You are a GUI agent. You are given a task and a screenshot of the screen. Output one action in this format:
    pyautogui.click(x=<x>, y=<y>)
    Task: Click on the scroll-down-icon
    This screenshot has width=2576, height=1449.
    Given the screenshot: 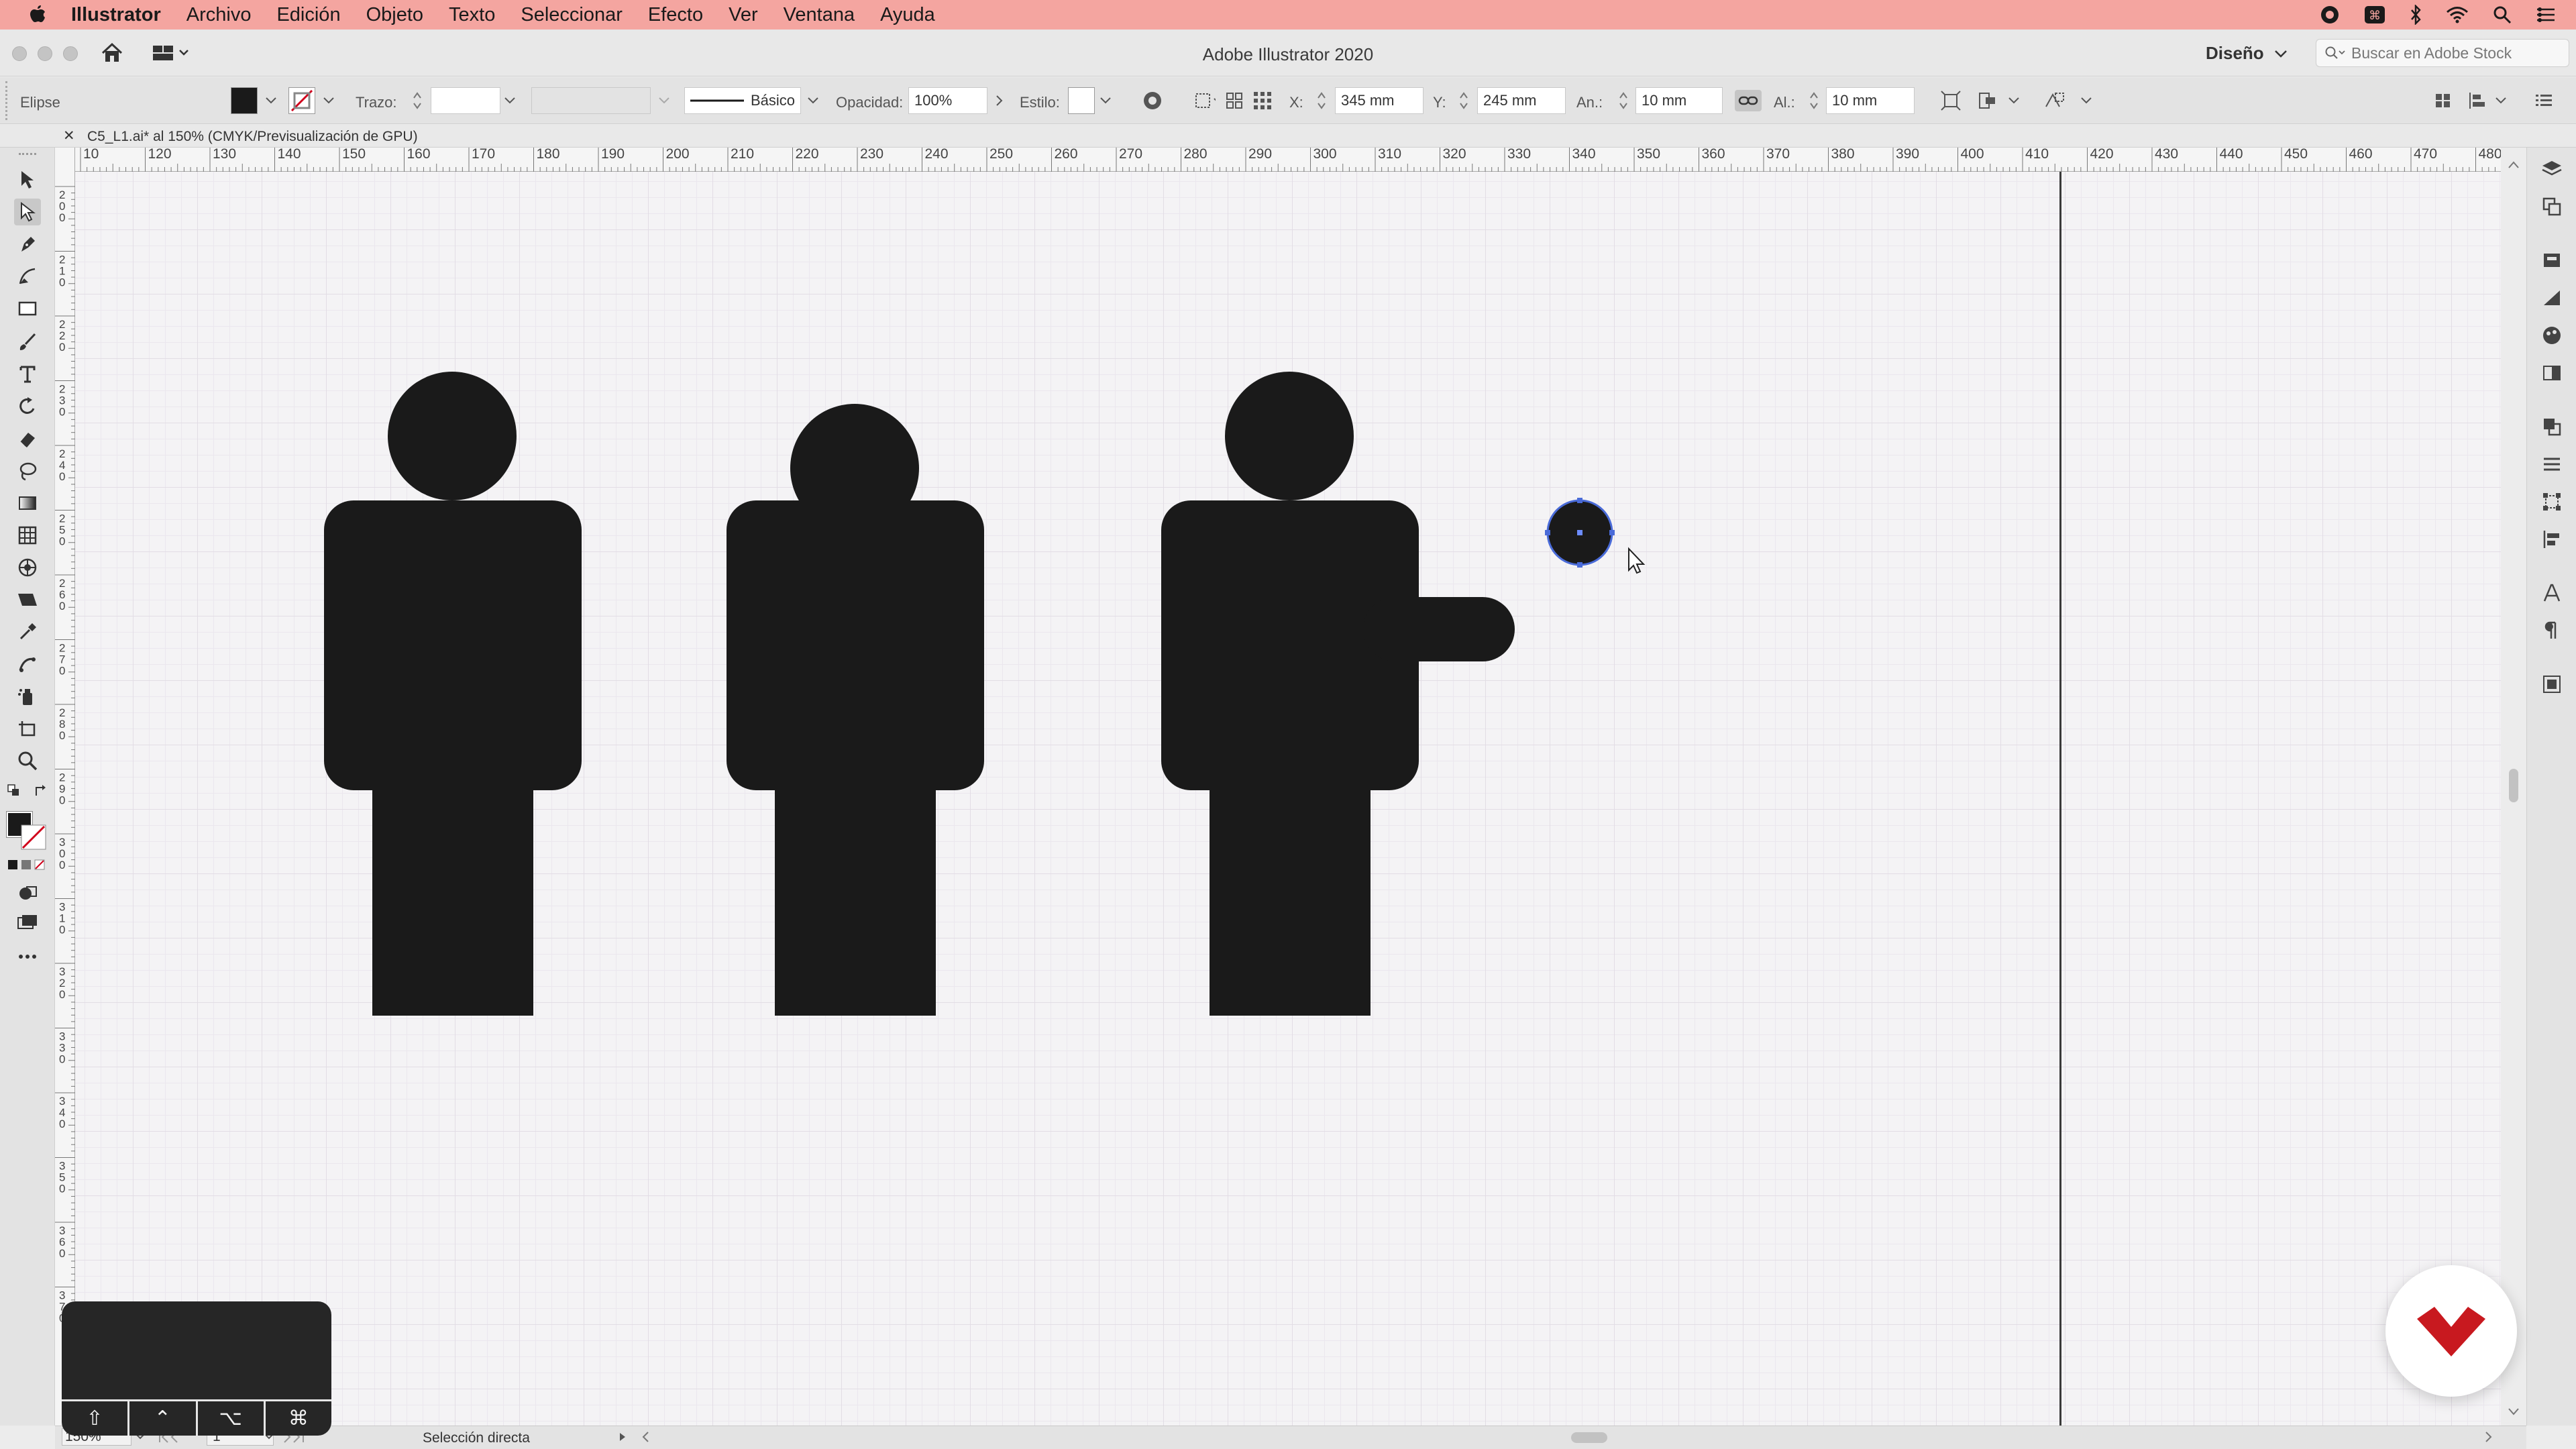 What is the action you would take?
    pyautogui.click(x=2513, y=1411)
    